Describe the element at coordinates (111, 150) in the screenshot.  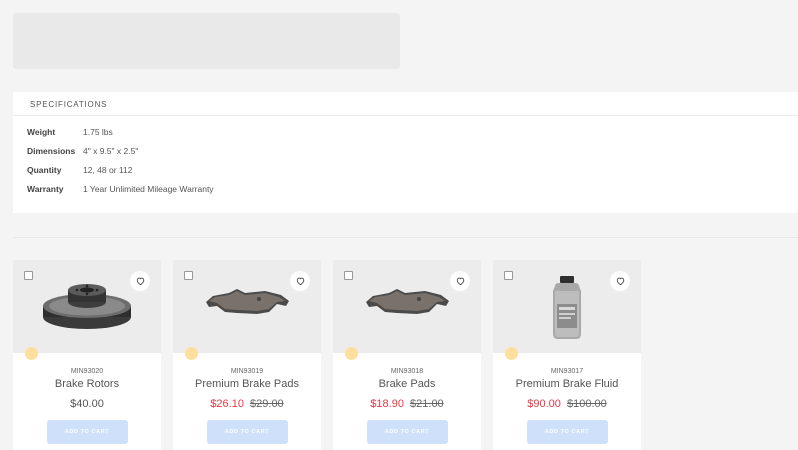
I see `spec-value: 4" x 9.5" x 2.5"` at that location.